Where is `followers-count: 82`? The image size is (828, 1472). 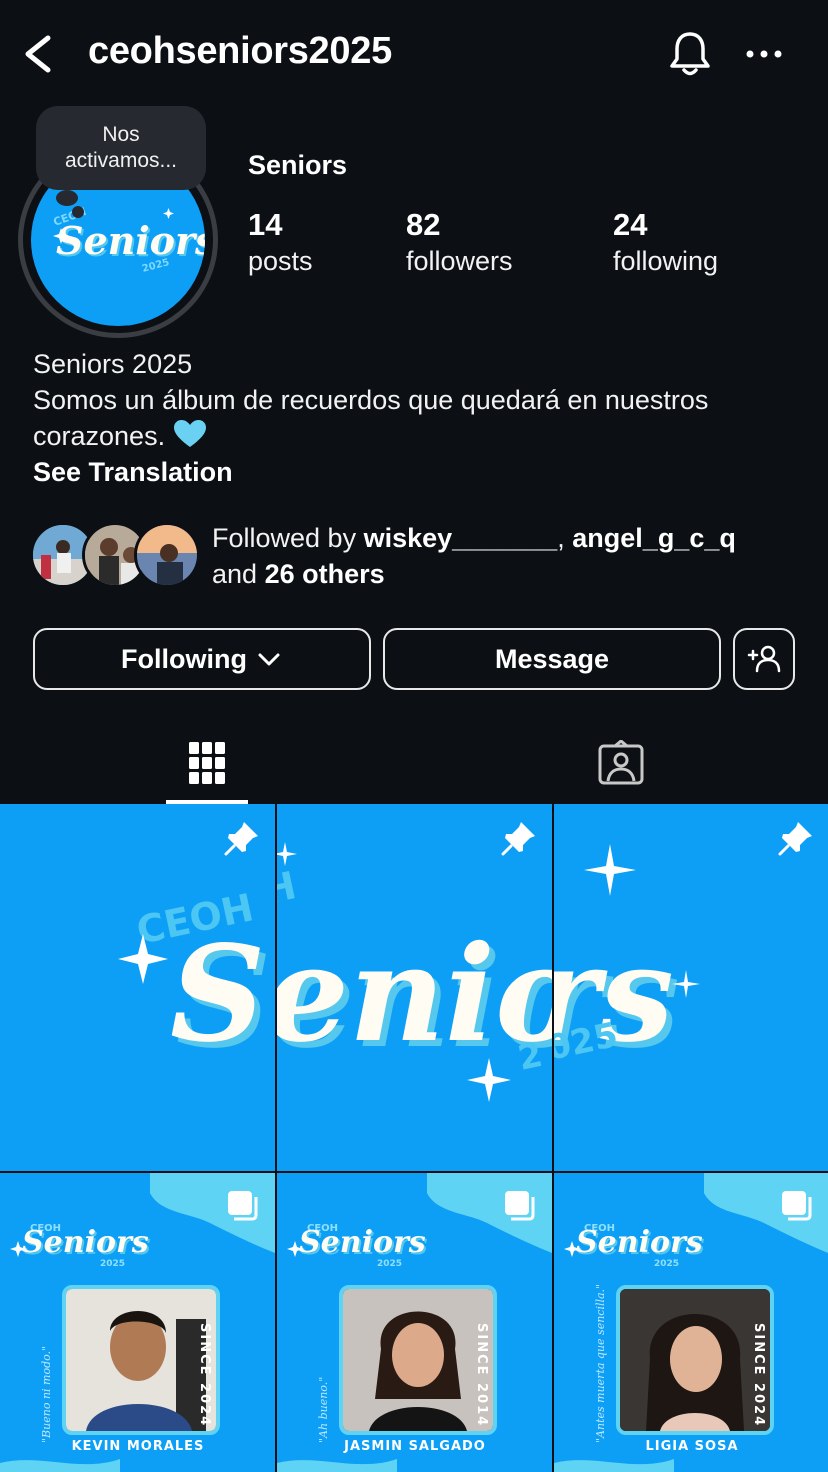 followers-count: 82 is located at coordinates (423, 224).